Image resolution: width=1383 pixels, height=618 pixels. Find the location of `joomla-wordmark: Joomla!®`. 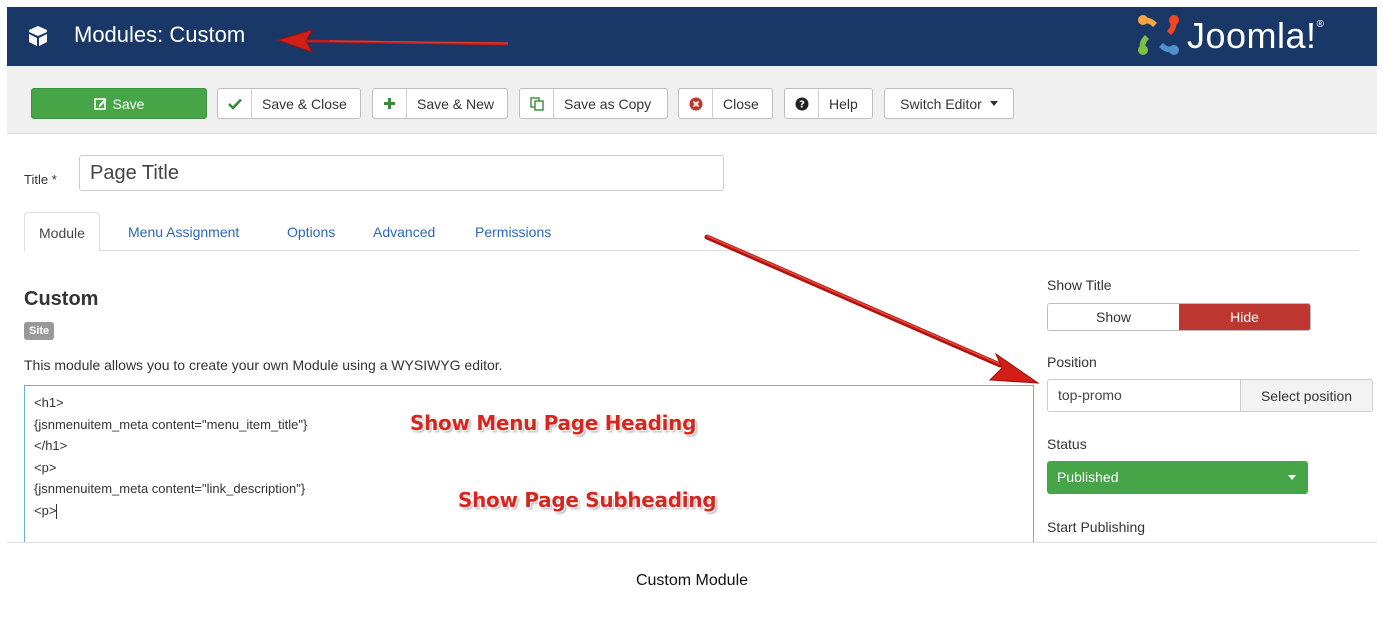

joomla-wordmark: Joomla!® is located at coordinates (1256, 35).